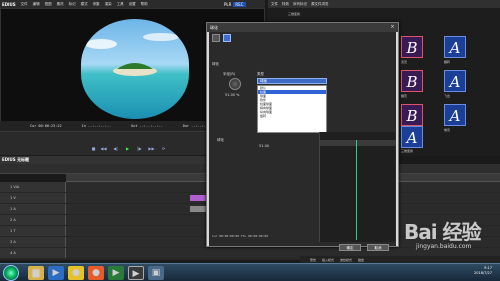 The image size is (500, 281). I want to click on tab-file: 文件, so click(274, 4).